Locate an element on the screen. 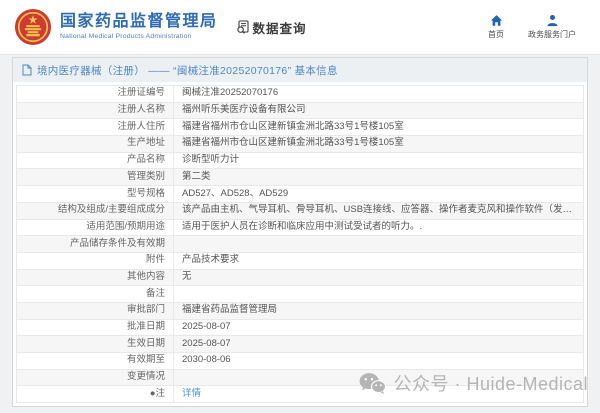 The width and height of the screenshot is (600, 413). table-row: 型号规格 AD527、AD528、AD529 is located at coordinates (300, 194).